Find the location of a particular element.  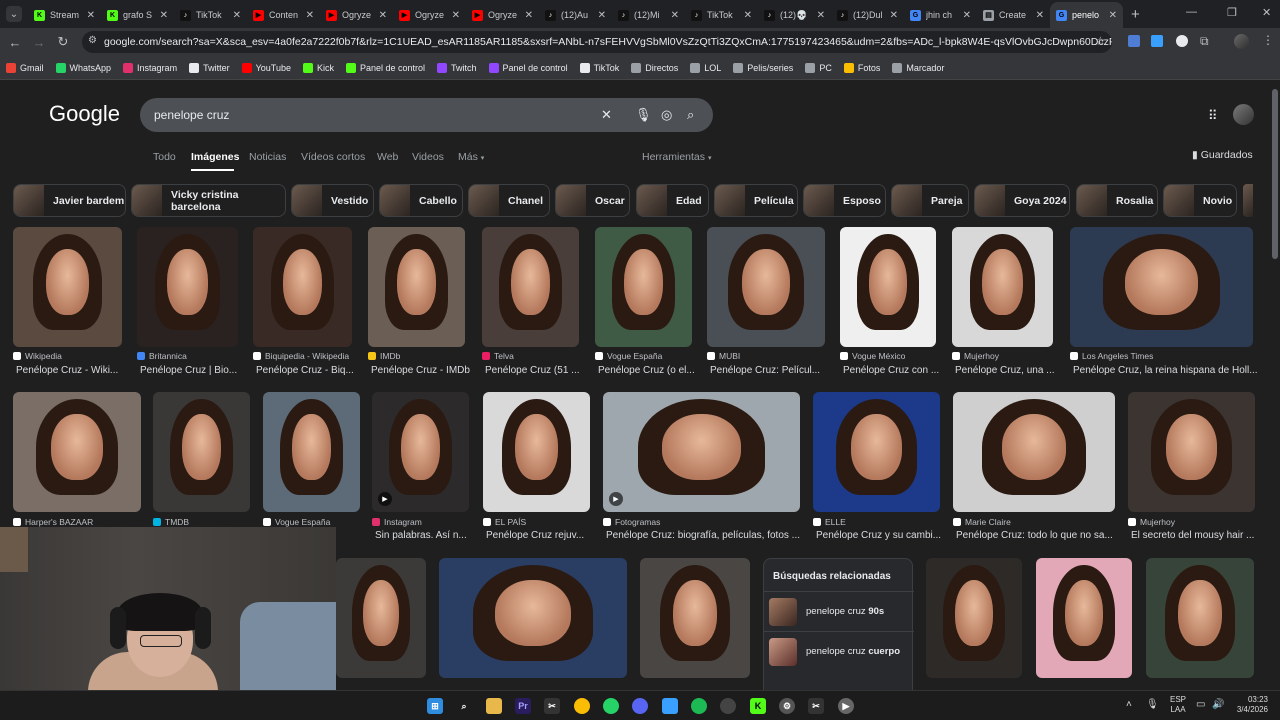

account-avatar is located at coordinates (1243, 114).